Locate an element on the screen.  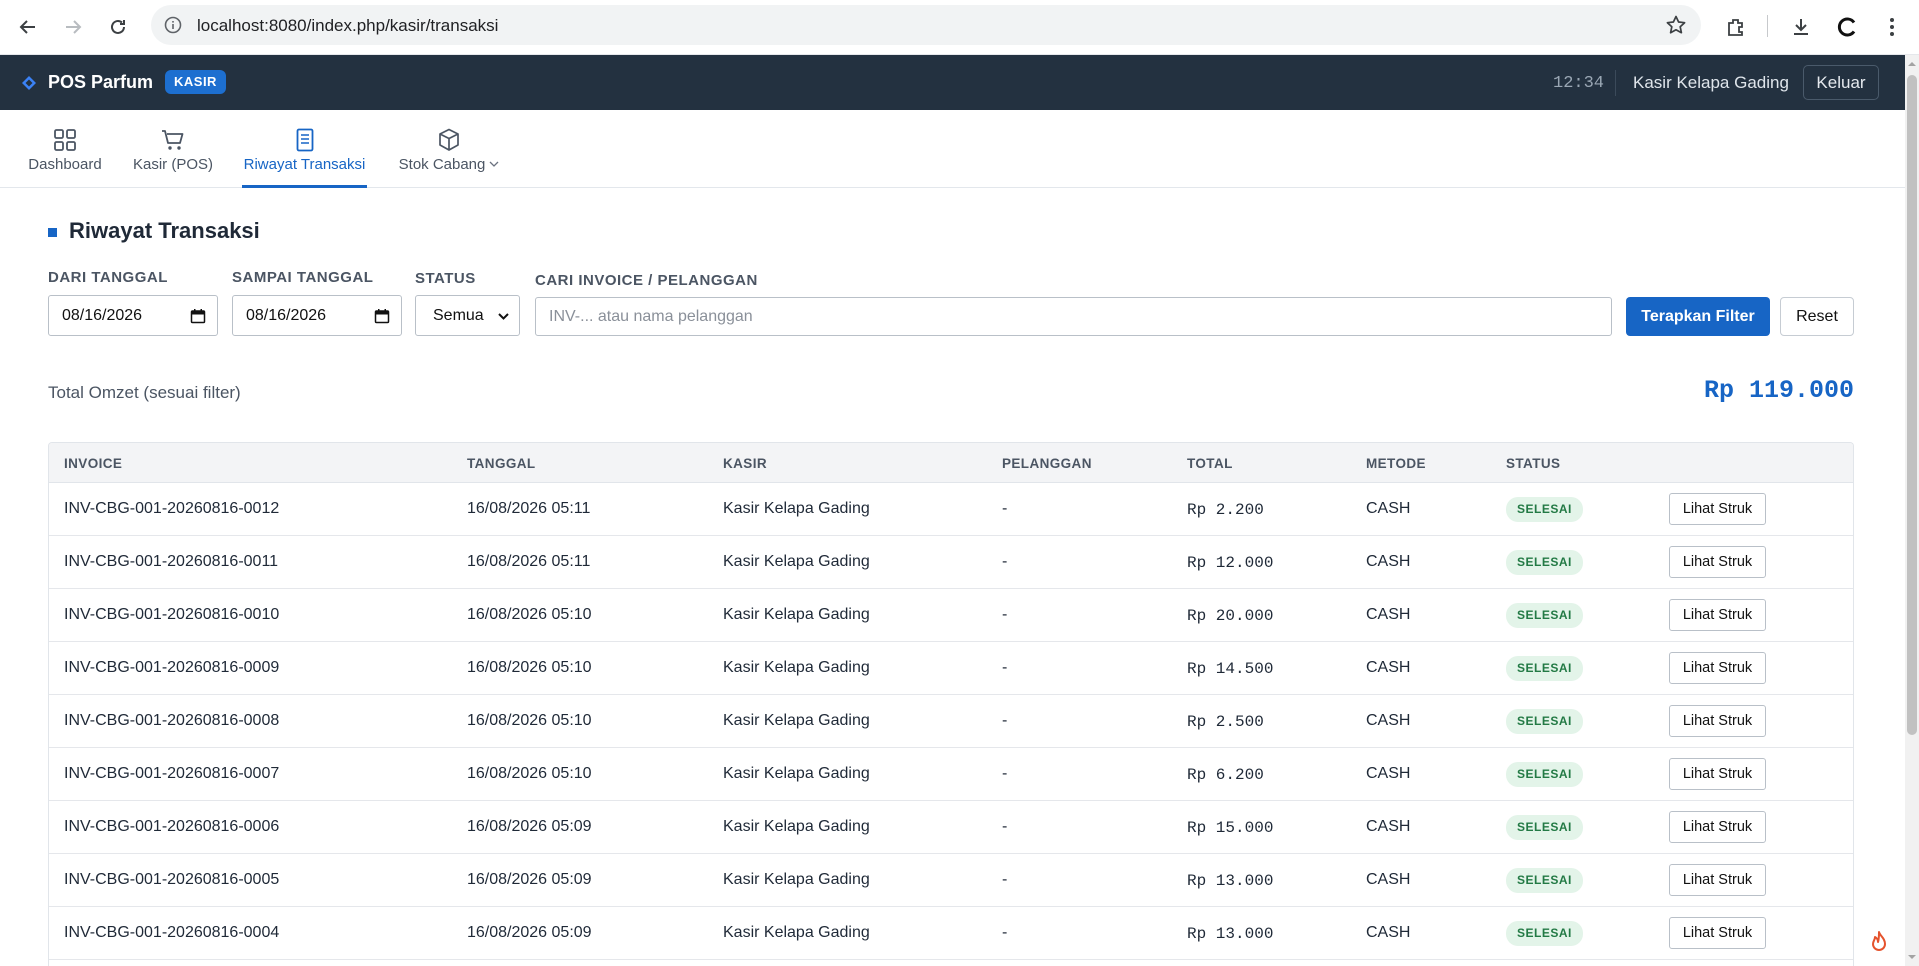
tab-kasir-pos: Kasir (POS) is located at coordinates (173, 149).